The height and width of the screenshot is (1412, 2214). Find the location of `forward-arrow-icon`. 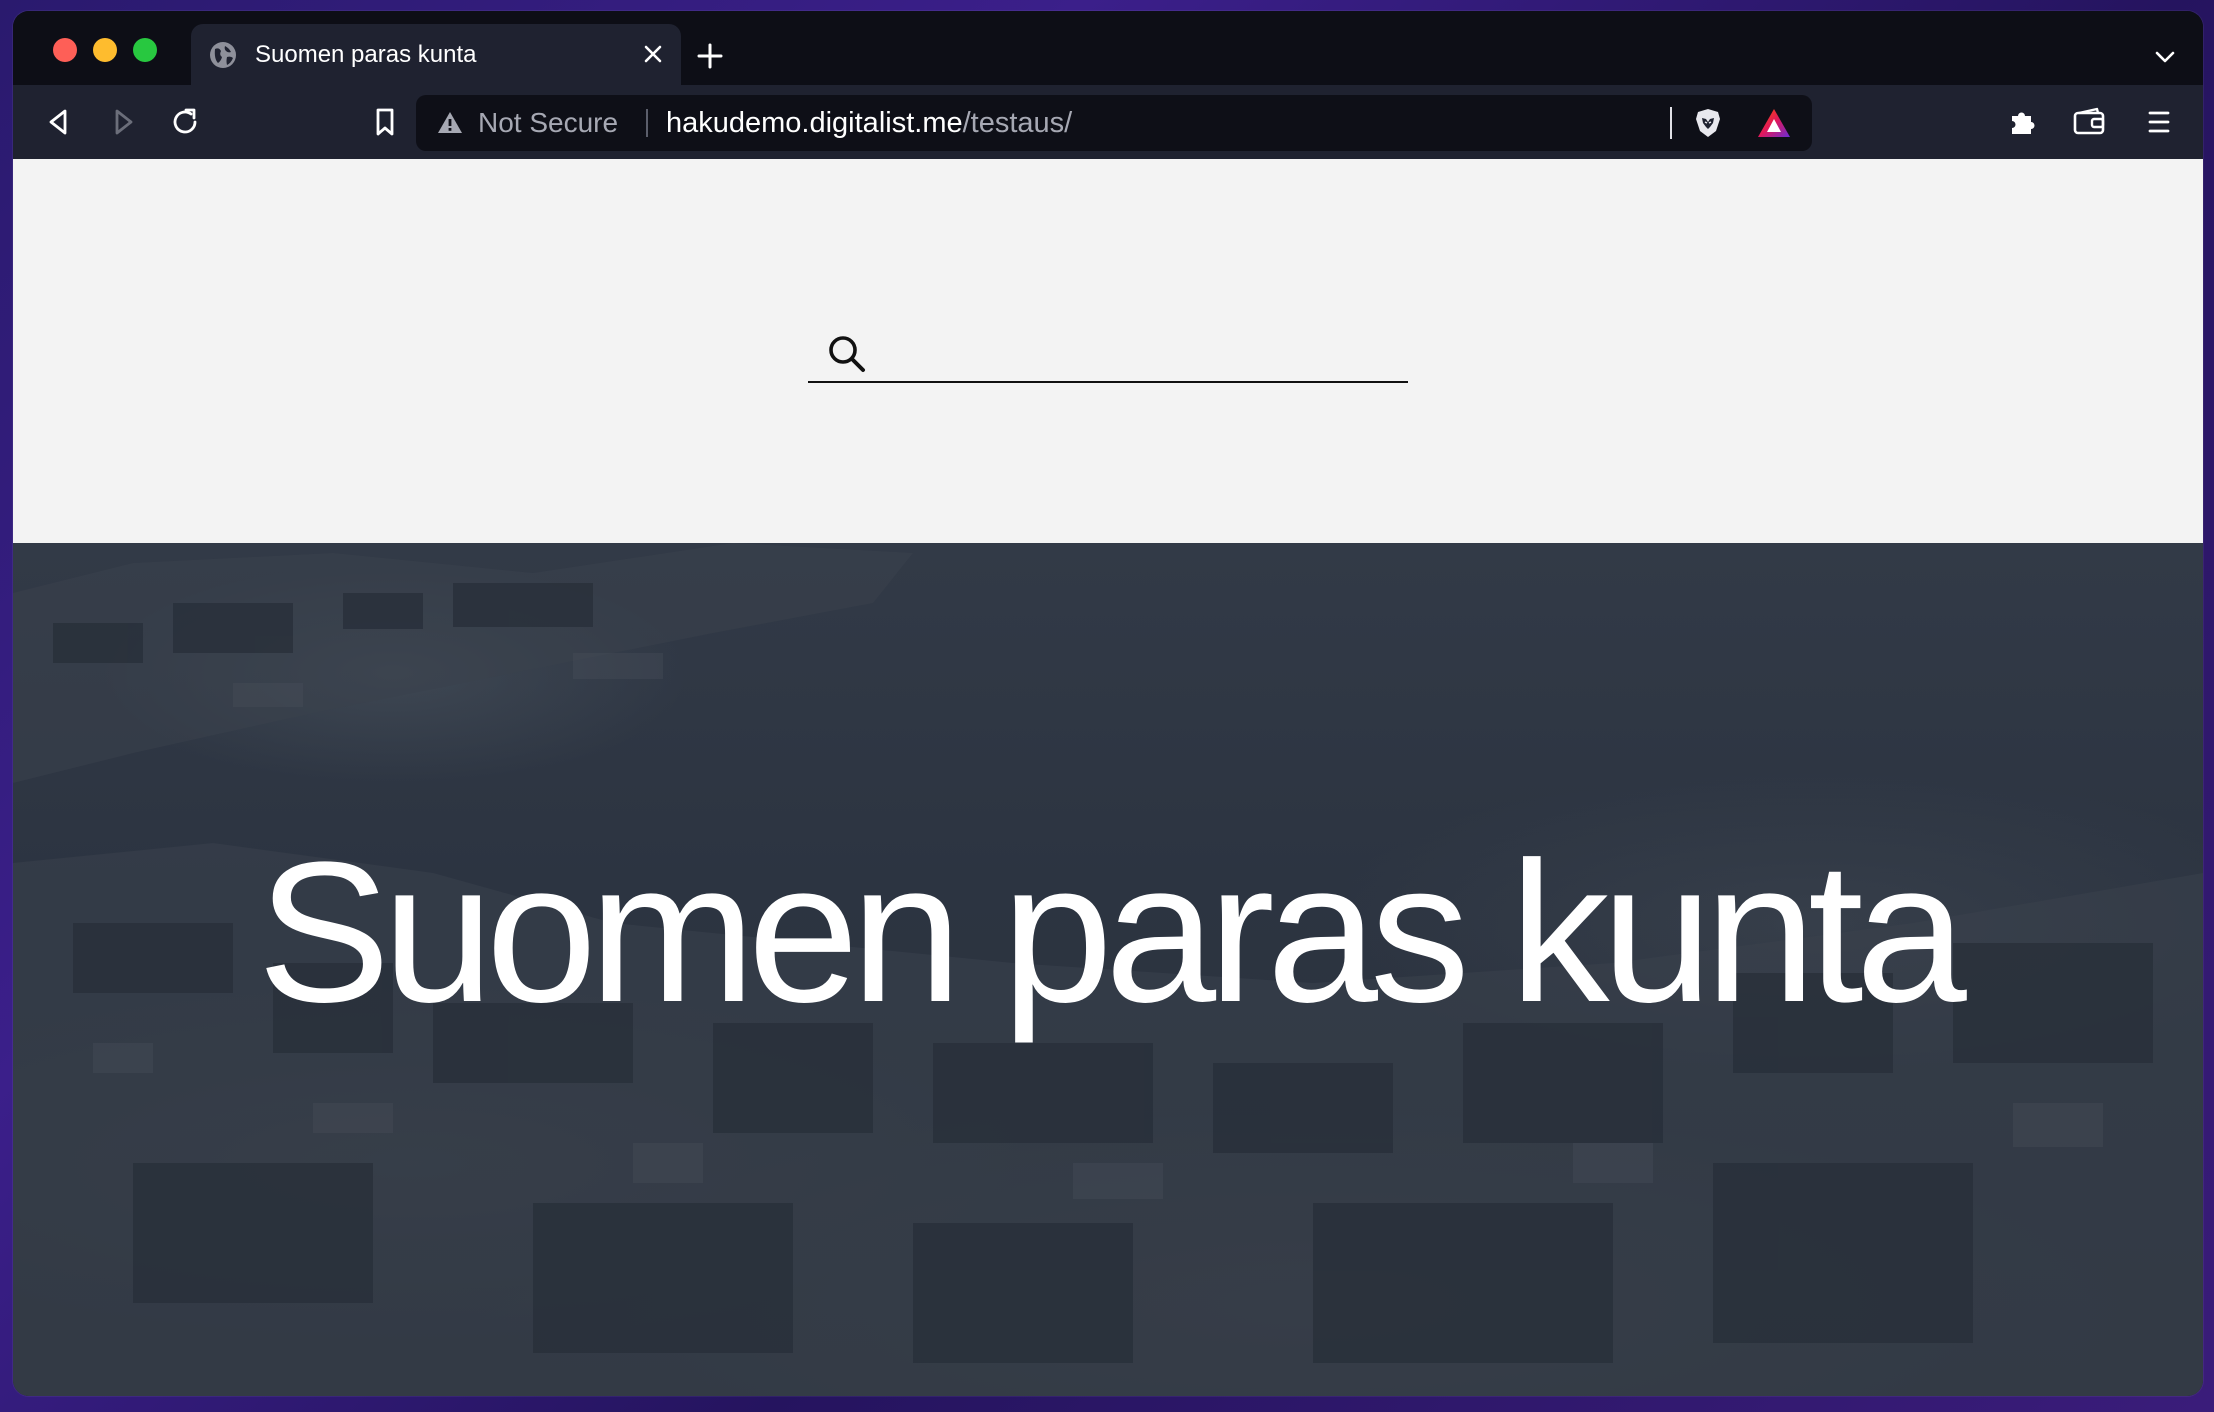

forward-arrow-icon is located at coordinates (123, 122).